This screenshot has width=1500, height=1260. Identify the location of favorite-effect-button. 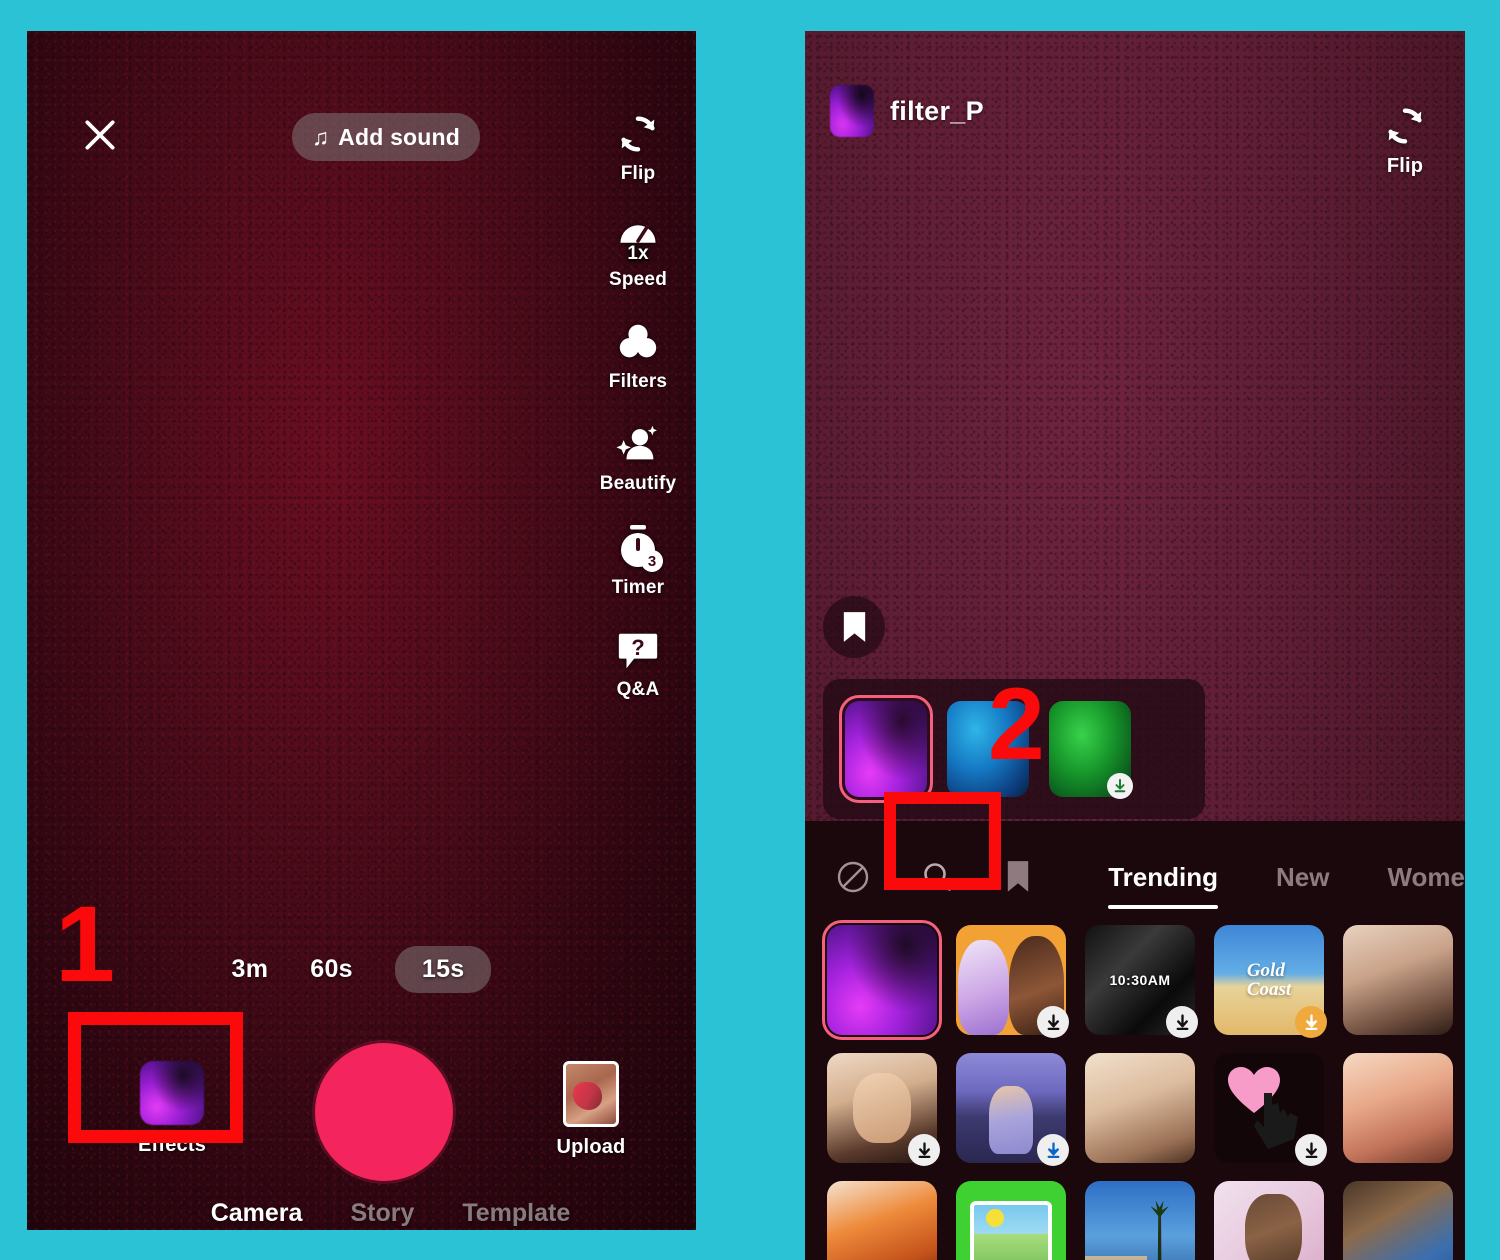
(854, 627).